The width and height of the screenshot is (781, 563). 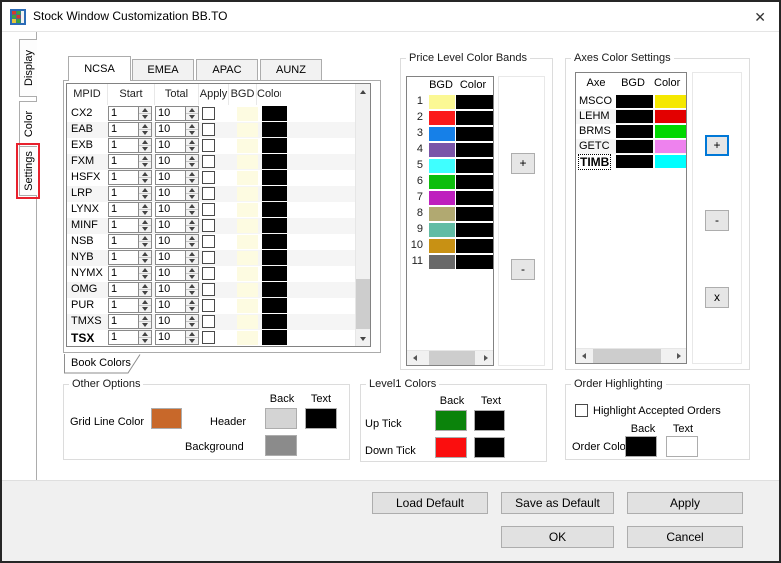 What do you see at coordinates (28, 171) in the screenshot?
I see `side-tab-settings: Settings` at bounding box center [28, 171].